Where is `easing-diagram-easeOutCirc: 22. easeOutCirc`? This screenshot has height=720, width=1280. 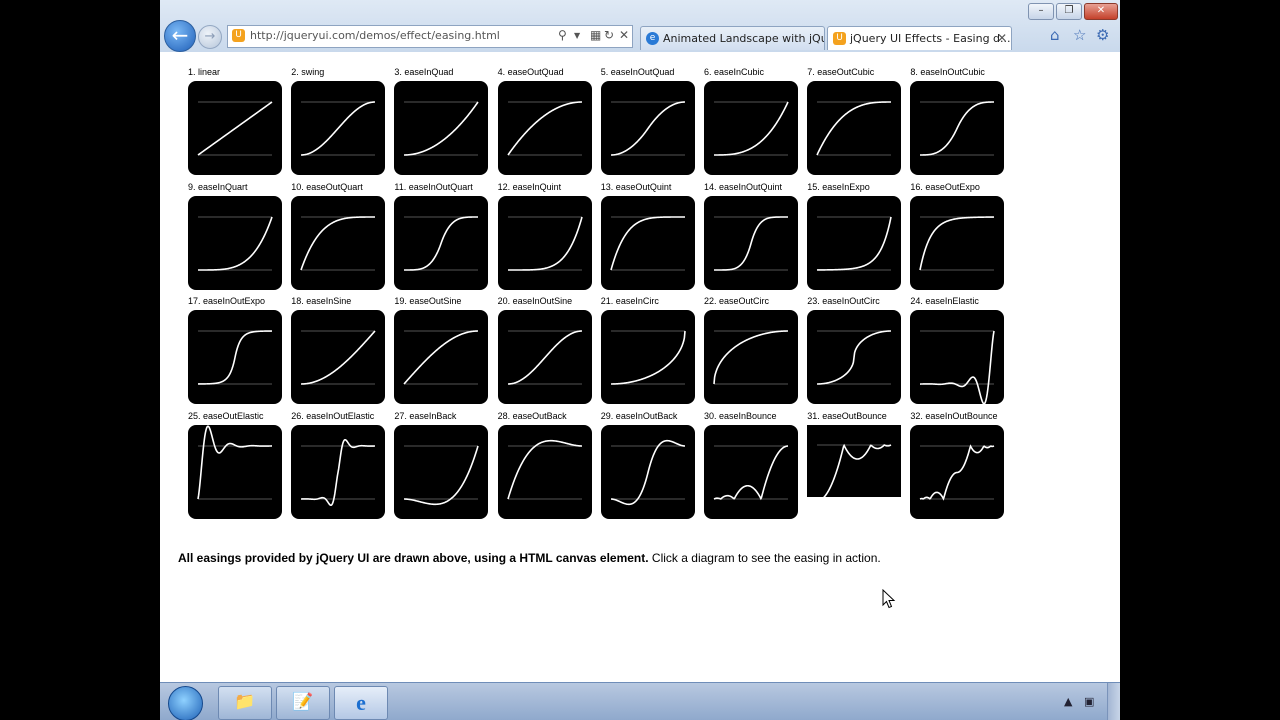 easing-diagram-easeOutCirc: 22. easeOutCirc is located at coordinates (751, 350).